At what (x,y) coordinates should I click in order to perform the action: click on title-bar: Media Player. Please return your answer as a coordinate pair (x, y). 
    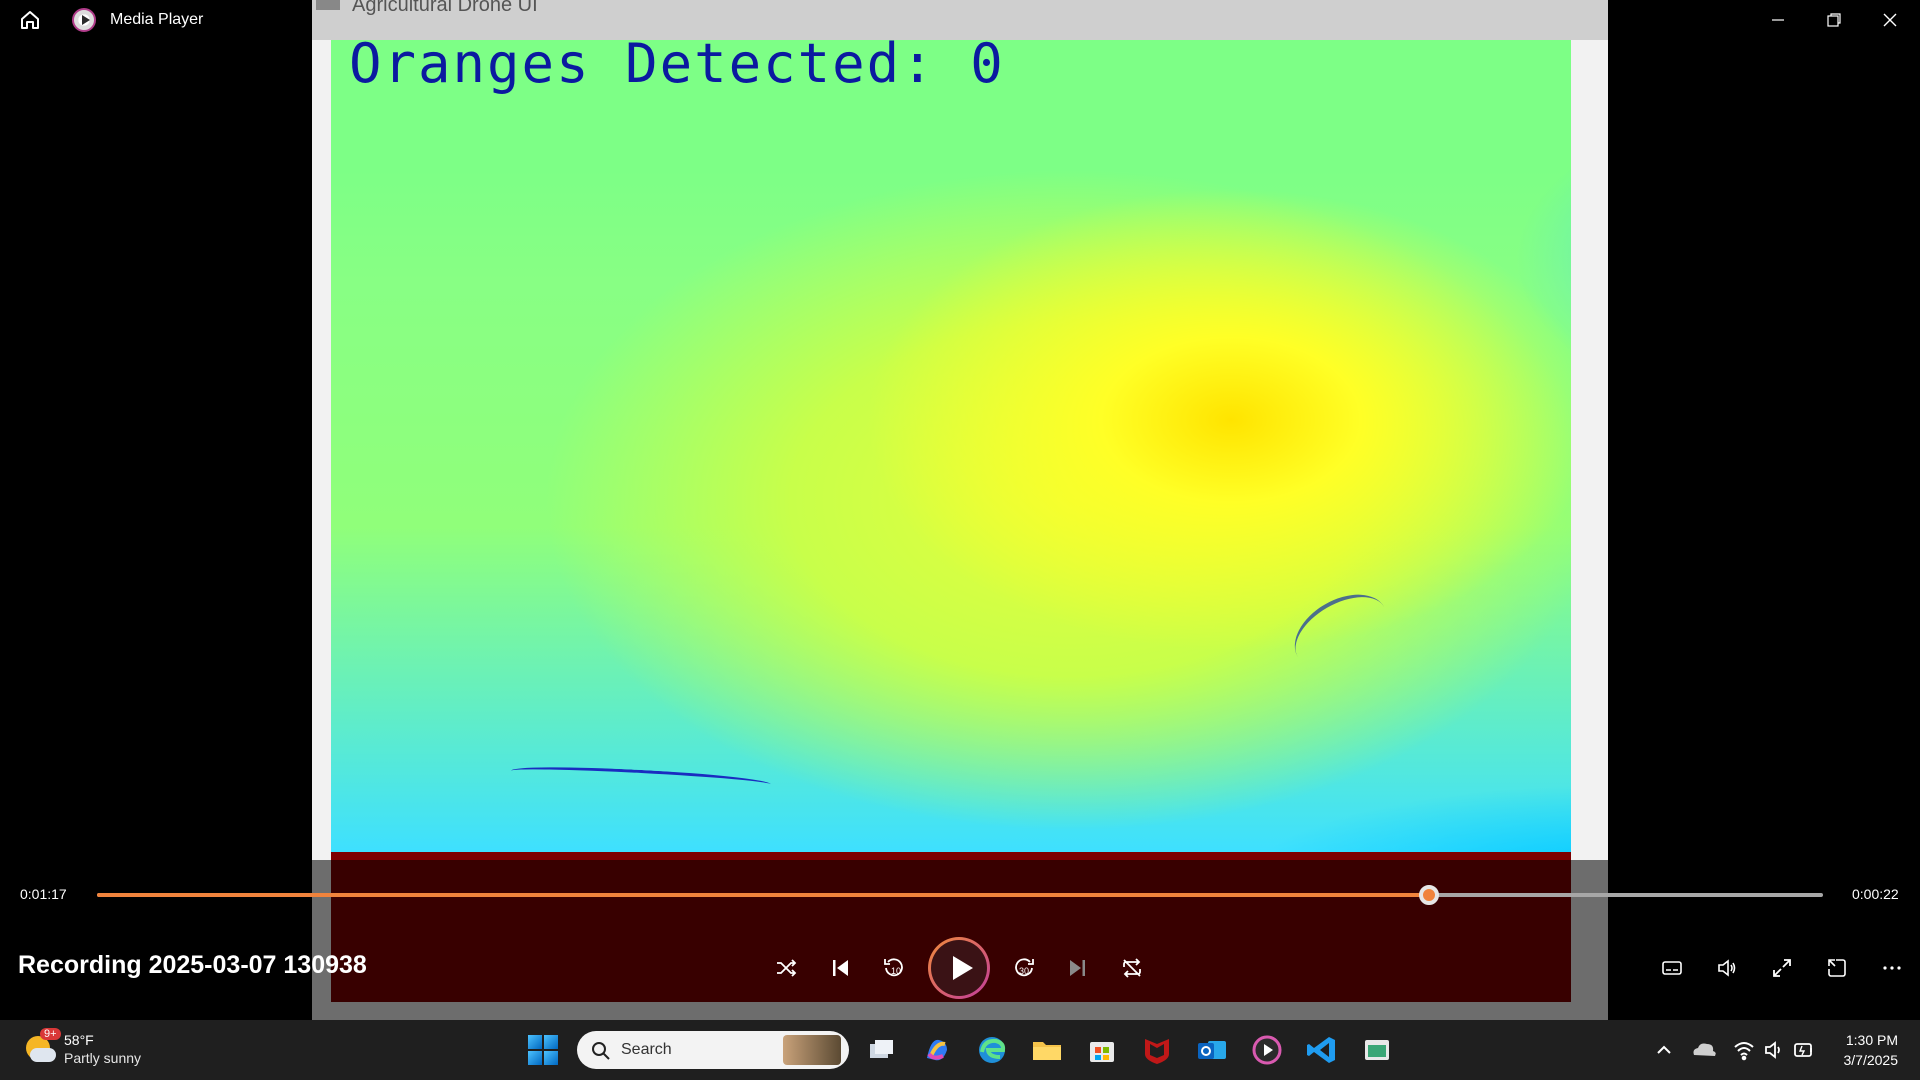
    Looking at the image, I should click on (960, 20).